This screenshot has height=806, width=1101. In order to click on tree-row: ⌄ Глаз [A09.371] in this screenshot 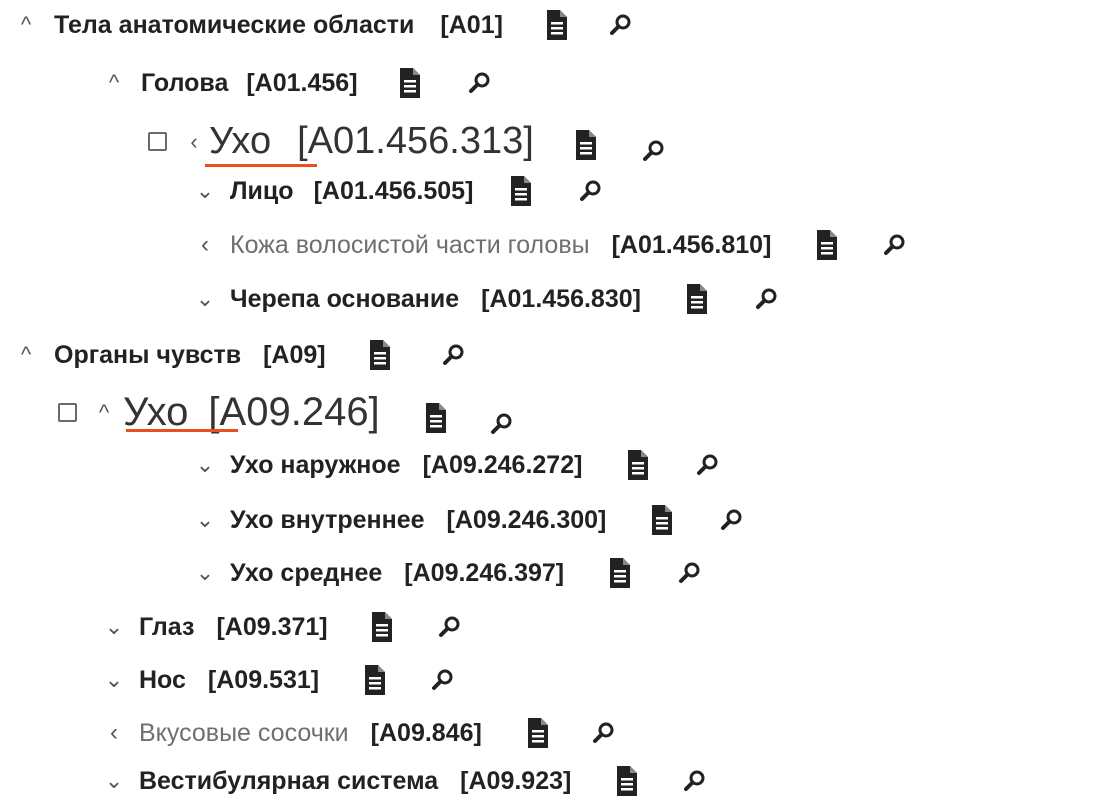, I will do `click(282, 627)`.